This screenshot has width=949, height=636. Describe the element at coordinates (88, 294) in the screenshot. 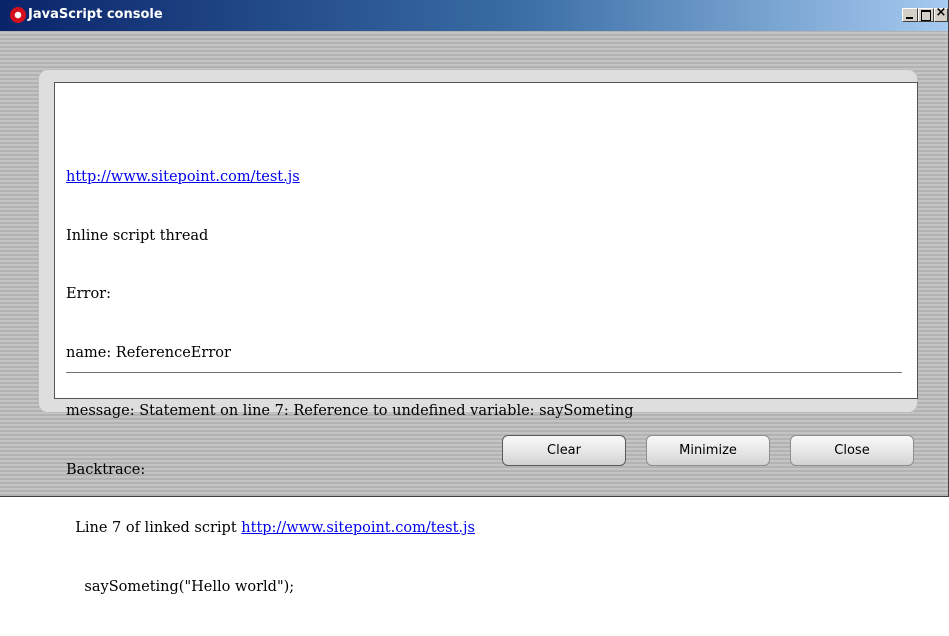

I see `console-line-error: Error:` at that location.